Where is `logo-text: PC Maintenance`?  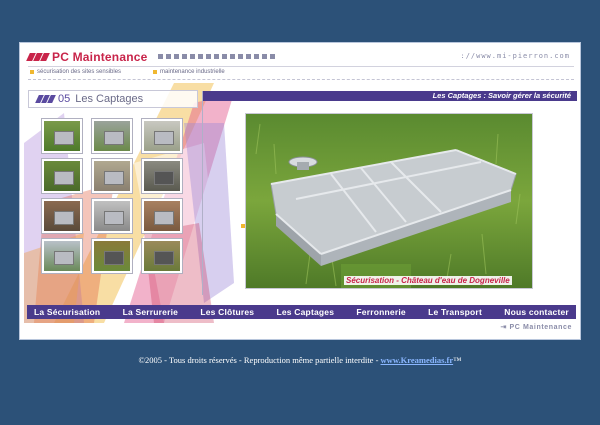
logo-text: PC Maintenance is located at coordinates (100, 57).